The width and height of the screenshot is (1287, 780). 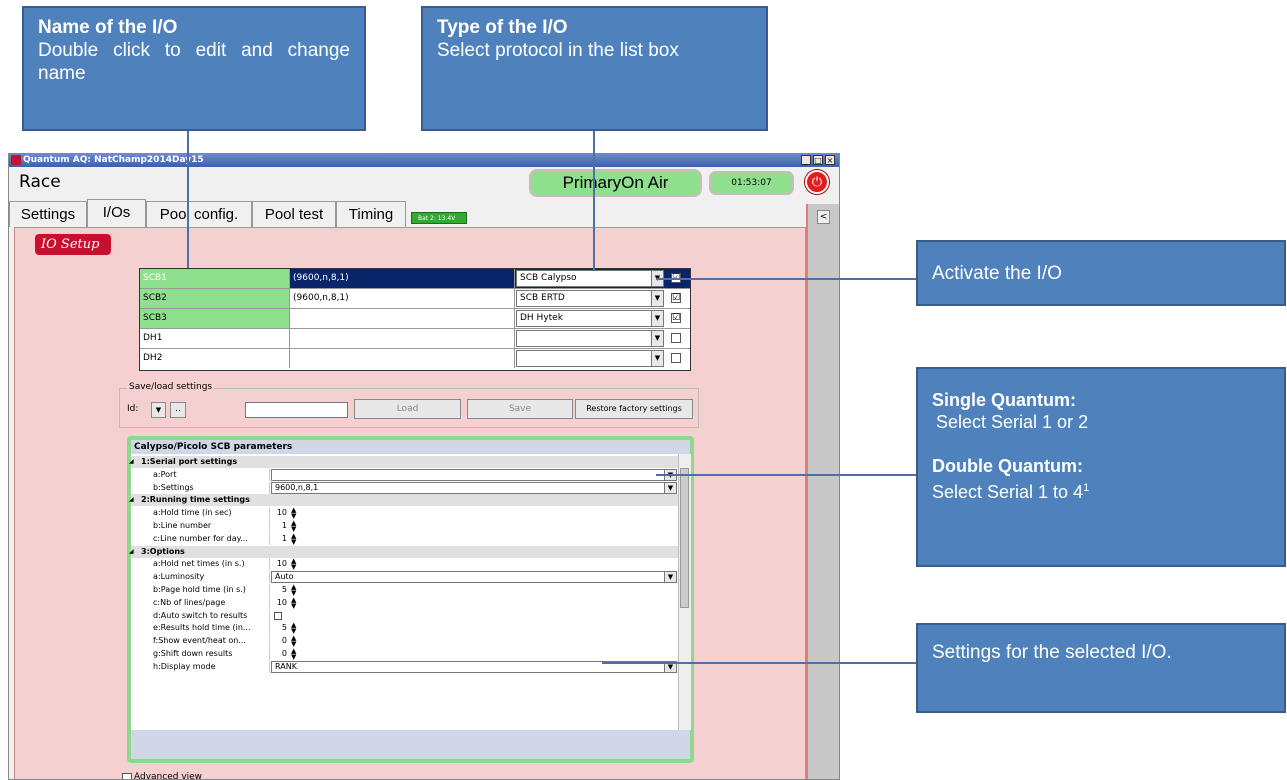 What do you see at coordinates (439, 218) in the screenshot?
I see `battery-indicator: Bat 2: 13.4V` at bounding box center [439, 218].